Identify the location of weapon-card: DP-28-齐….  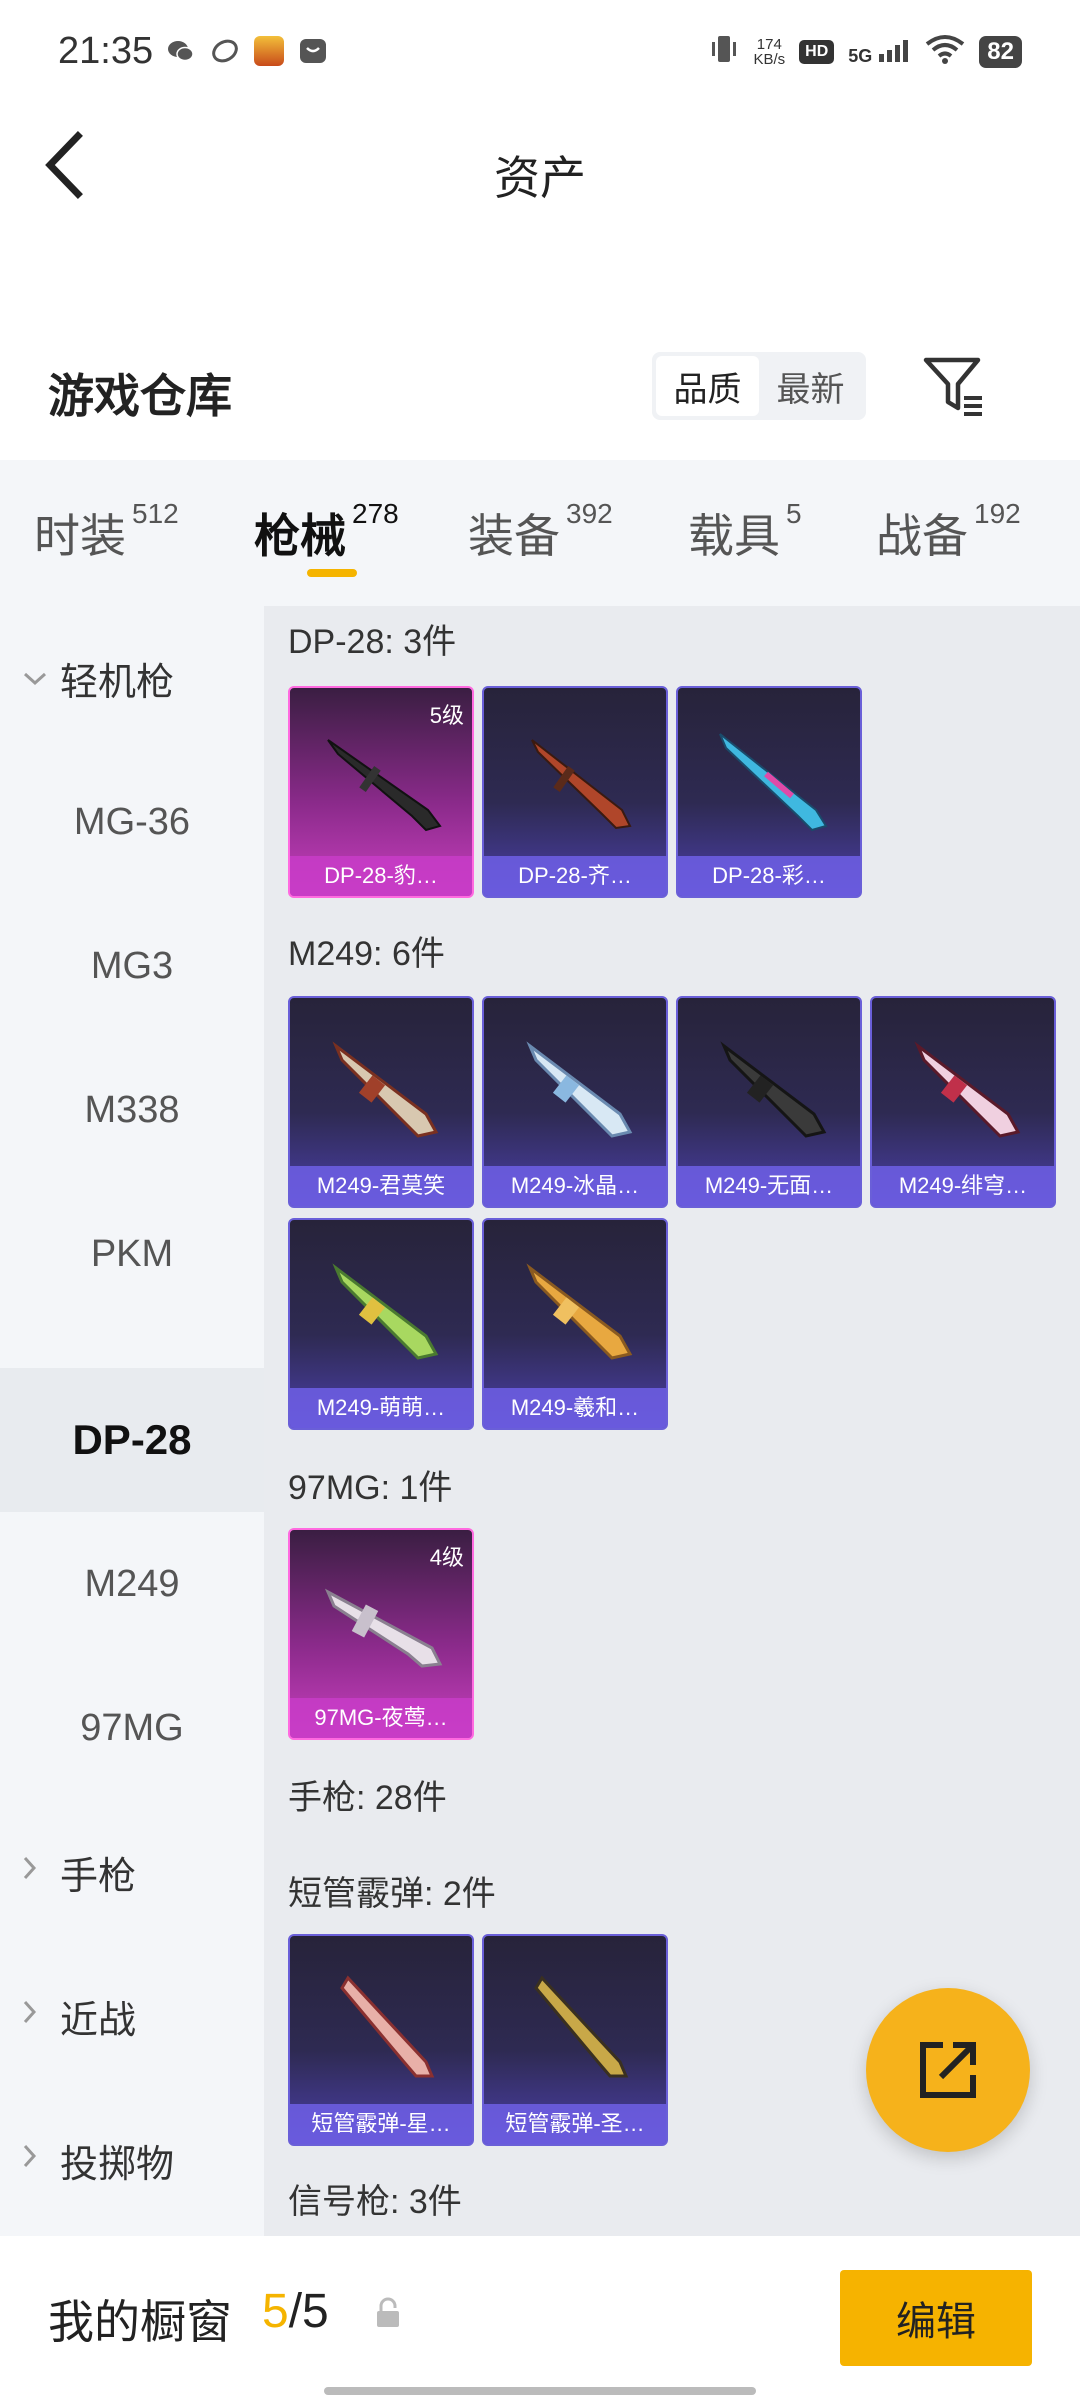
(575, 792).